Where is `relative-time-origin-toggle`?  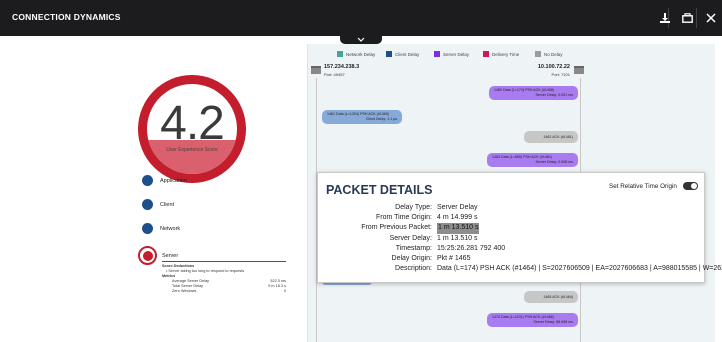
relative-time-origin-toggle is located at coordinates (690, 186).